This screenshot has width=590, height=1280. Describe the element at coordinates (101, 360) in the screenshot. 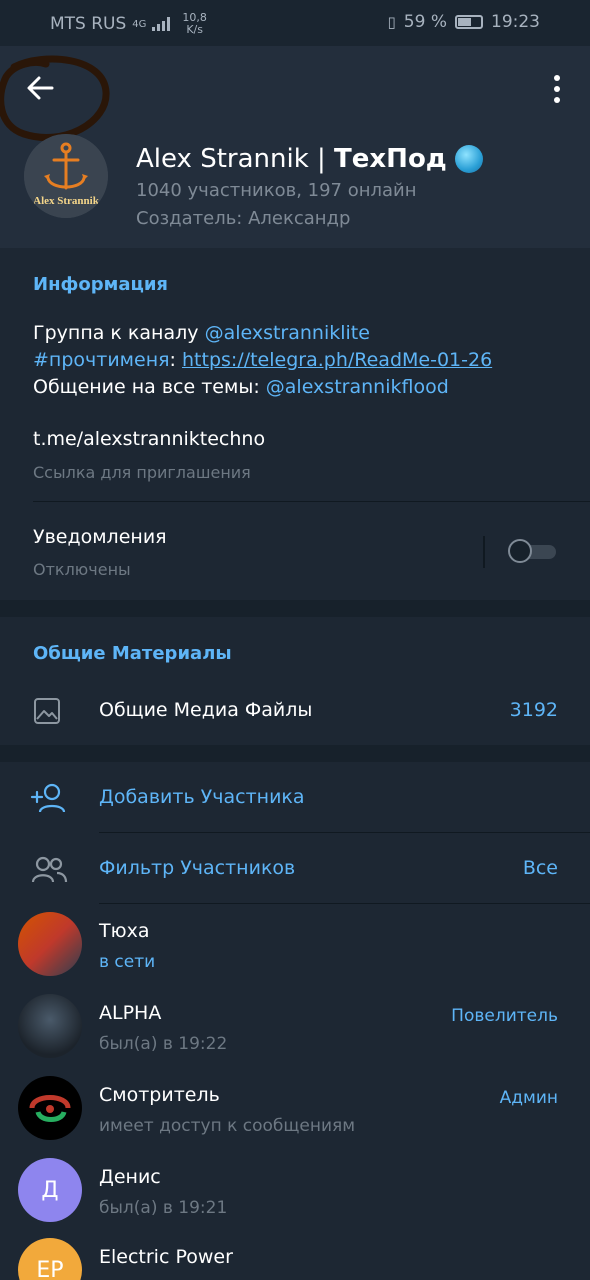

I see `readme-hashtag: #прочтименя` at that location.